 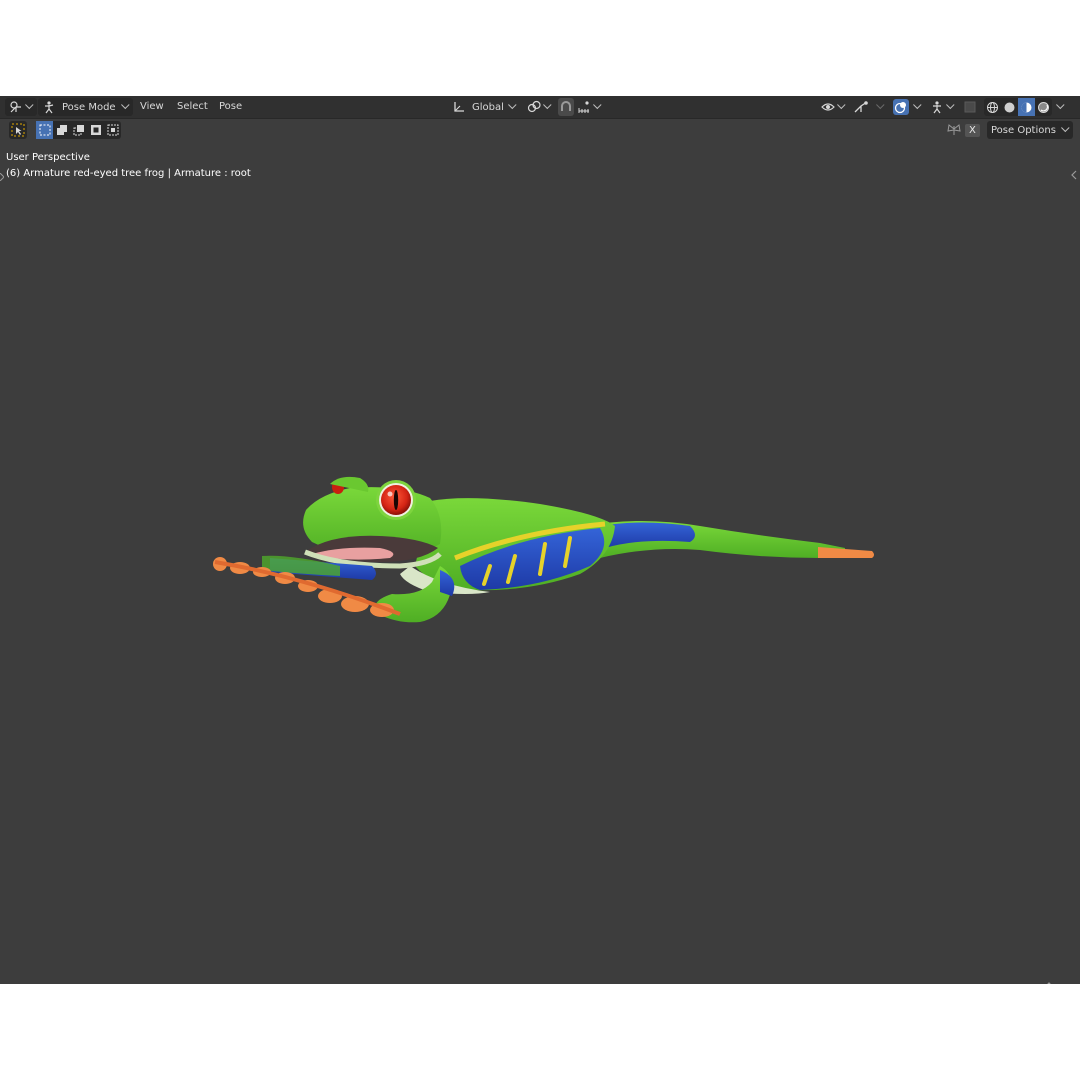 What do you see at coordinates (846, 552) in the screenshot?
I see `frog-hind-foot` at bounding box center [846, 552].